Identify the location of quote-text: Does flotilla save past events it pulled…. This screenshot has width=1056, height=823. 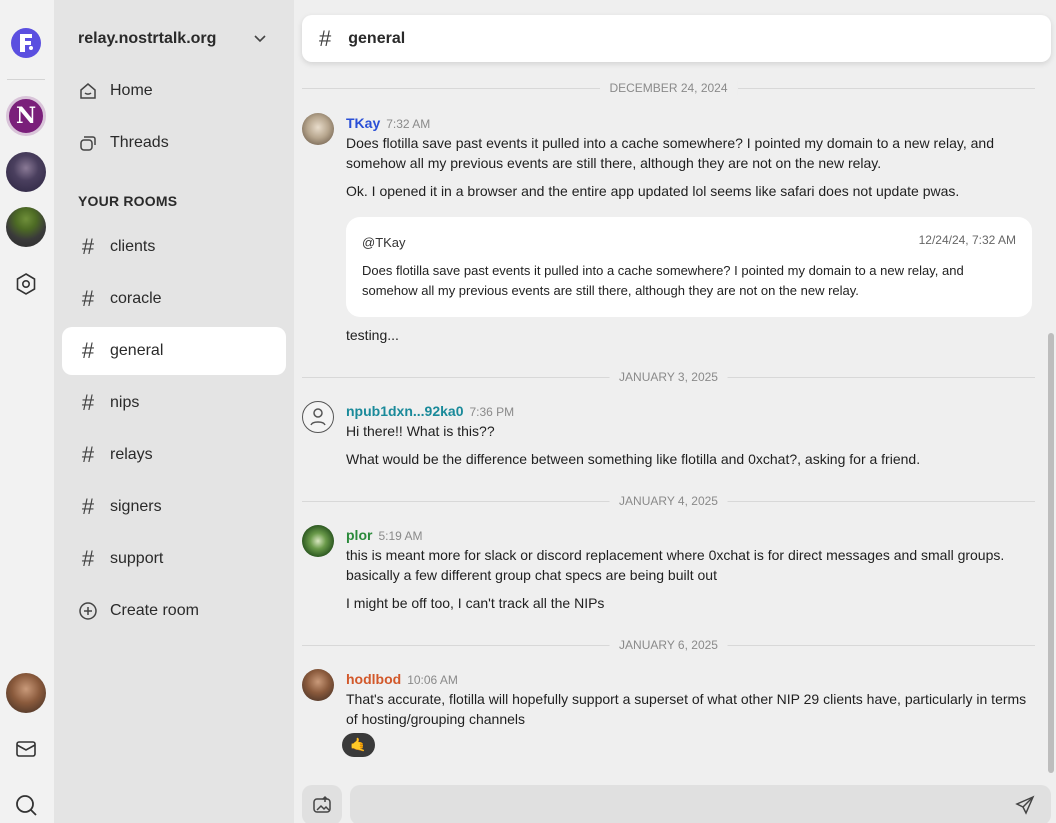
(663, 280).